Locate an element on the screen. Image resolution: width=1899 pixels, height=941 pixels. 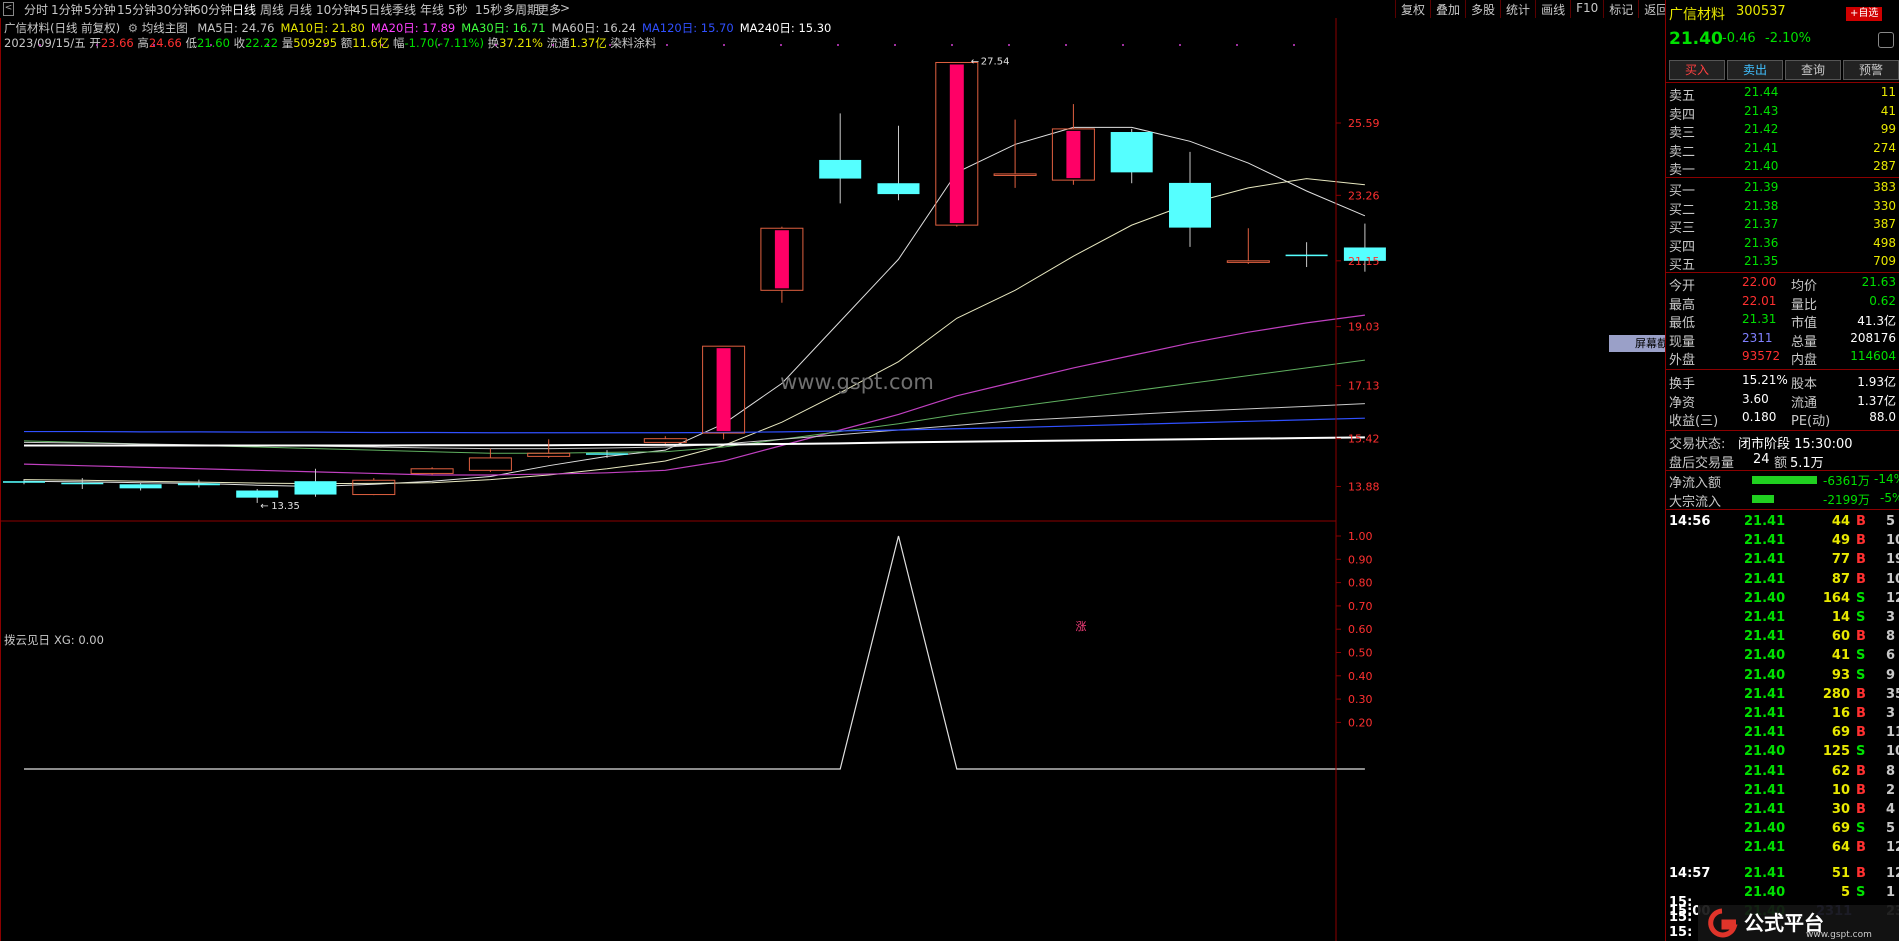
bid-label: 买三 is located at coordinates (1682, 229).